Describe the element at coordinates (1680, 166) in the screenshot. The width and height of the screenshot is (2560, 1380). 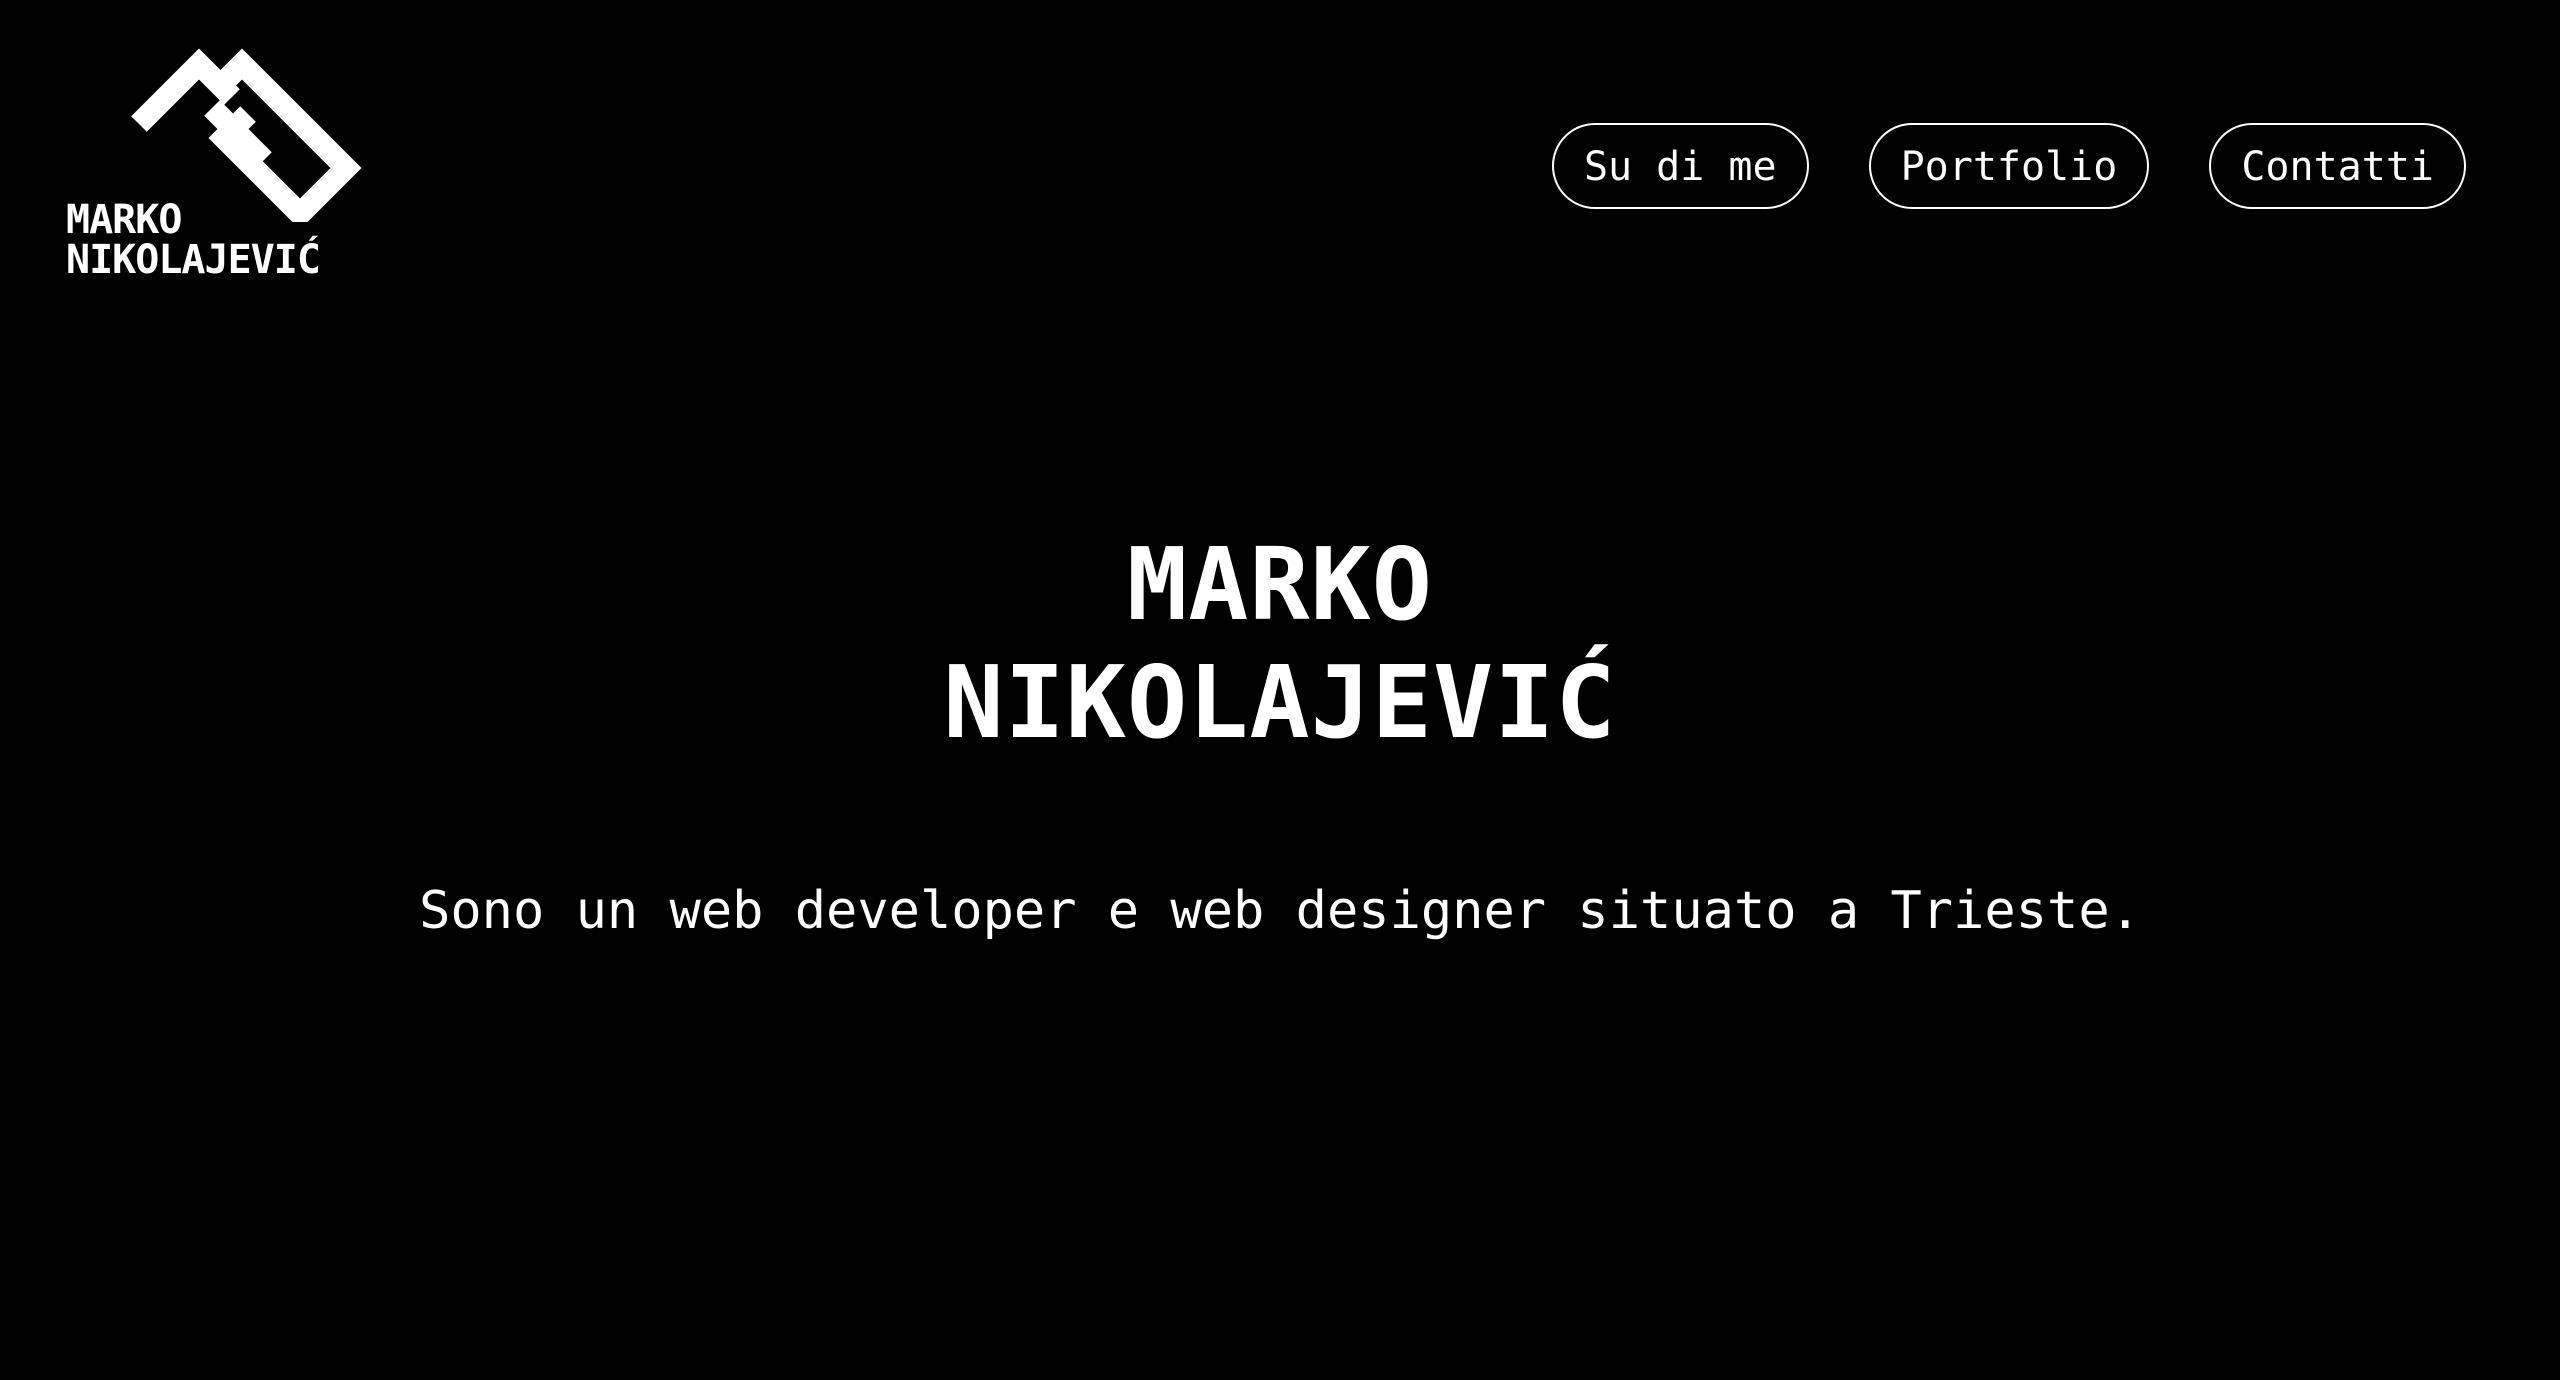
I see `nav-about-button: Su di me` at that location.